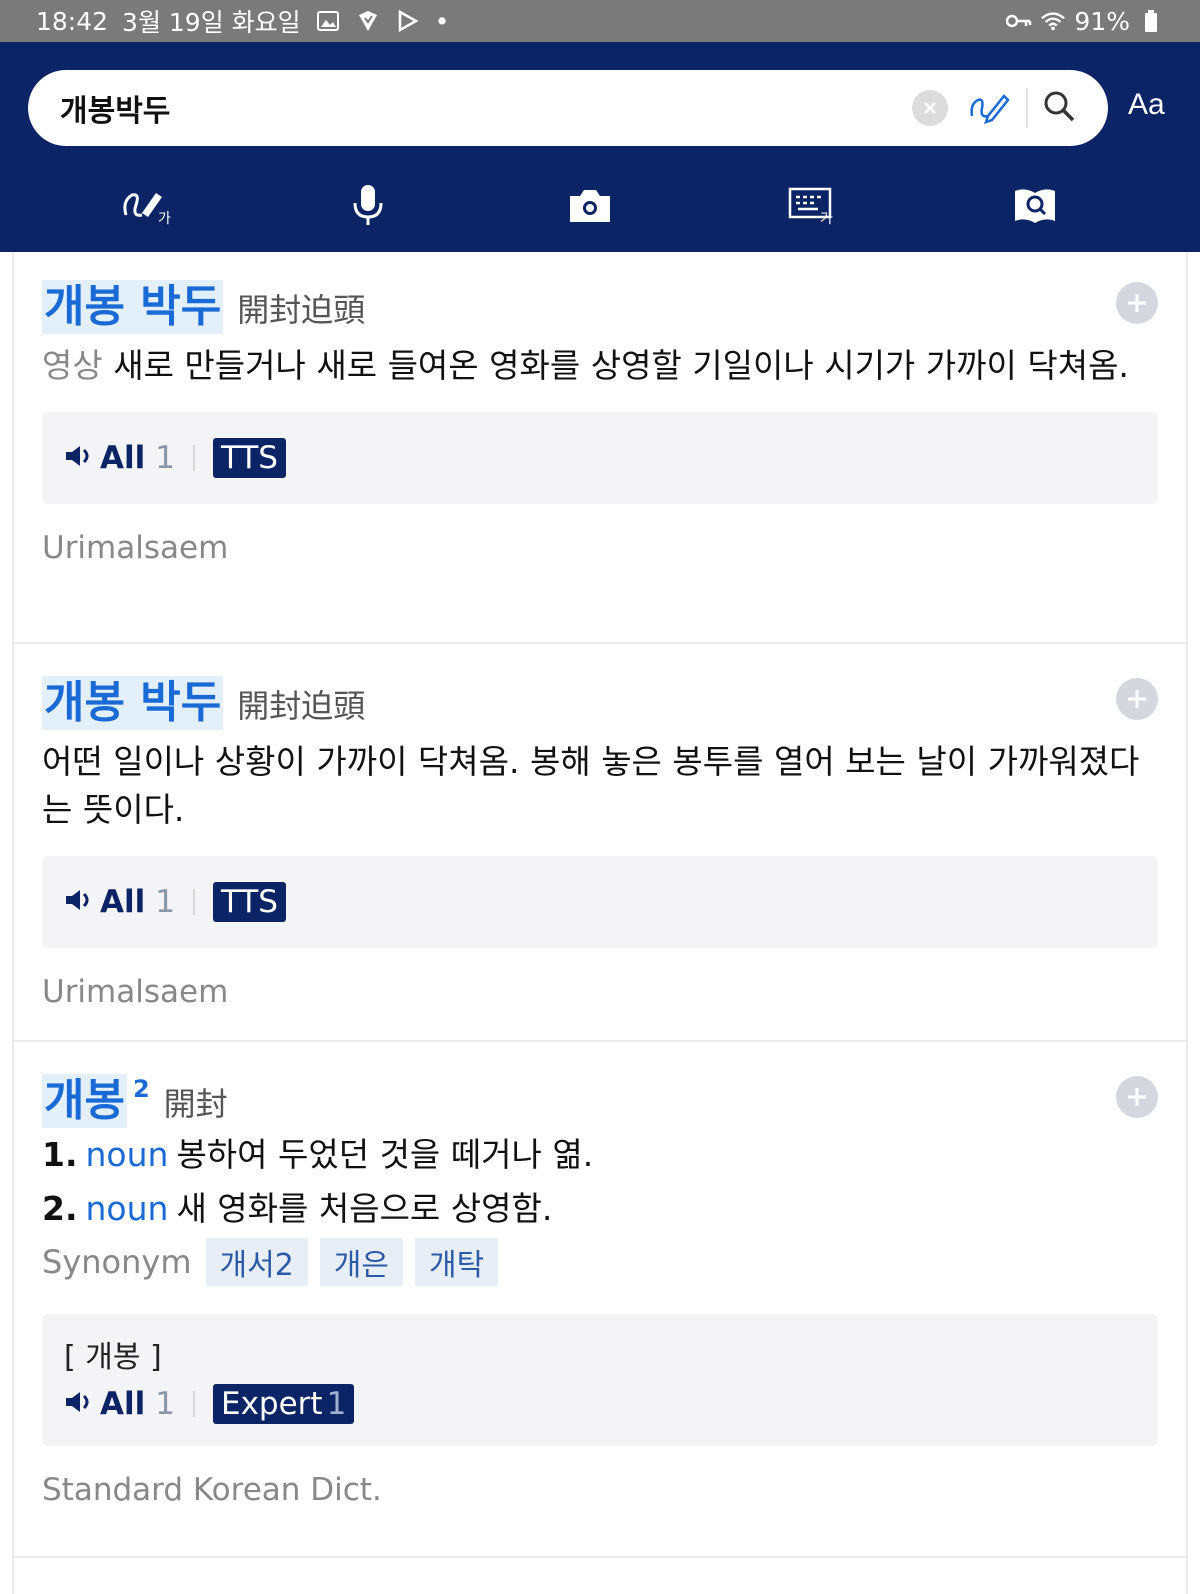 The width and height of the screenshot is (1200, 1594). I want to click on gallery-icon, so click(328, 21).